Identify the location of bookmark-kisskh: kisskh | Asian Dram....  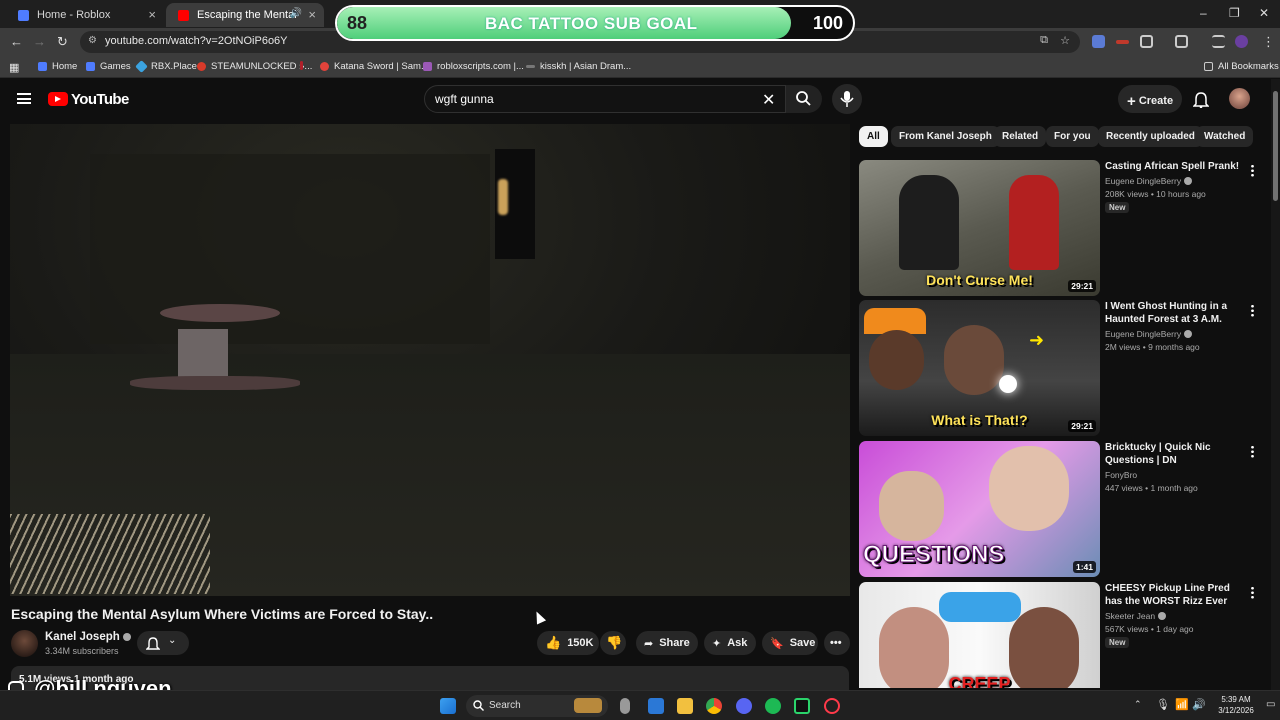
(578, 66).